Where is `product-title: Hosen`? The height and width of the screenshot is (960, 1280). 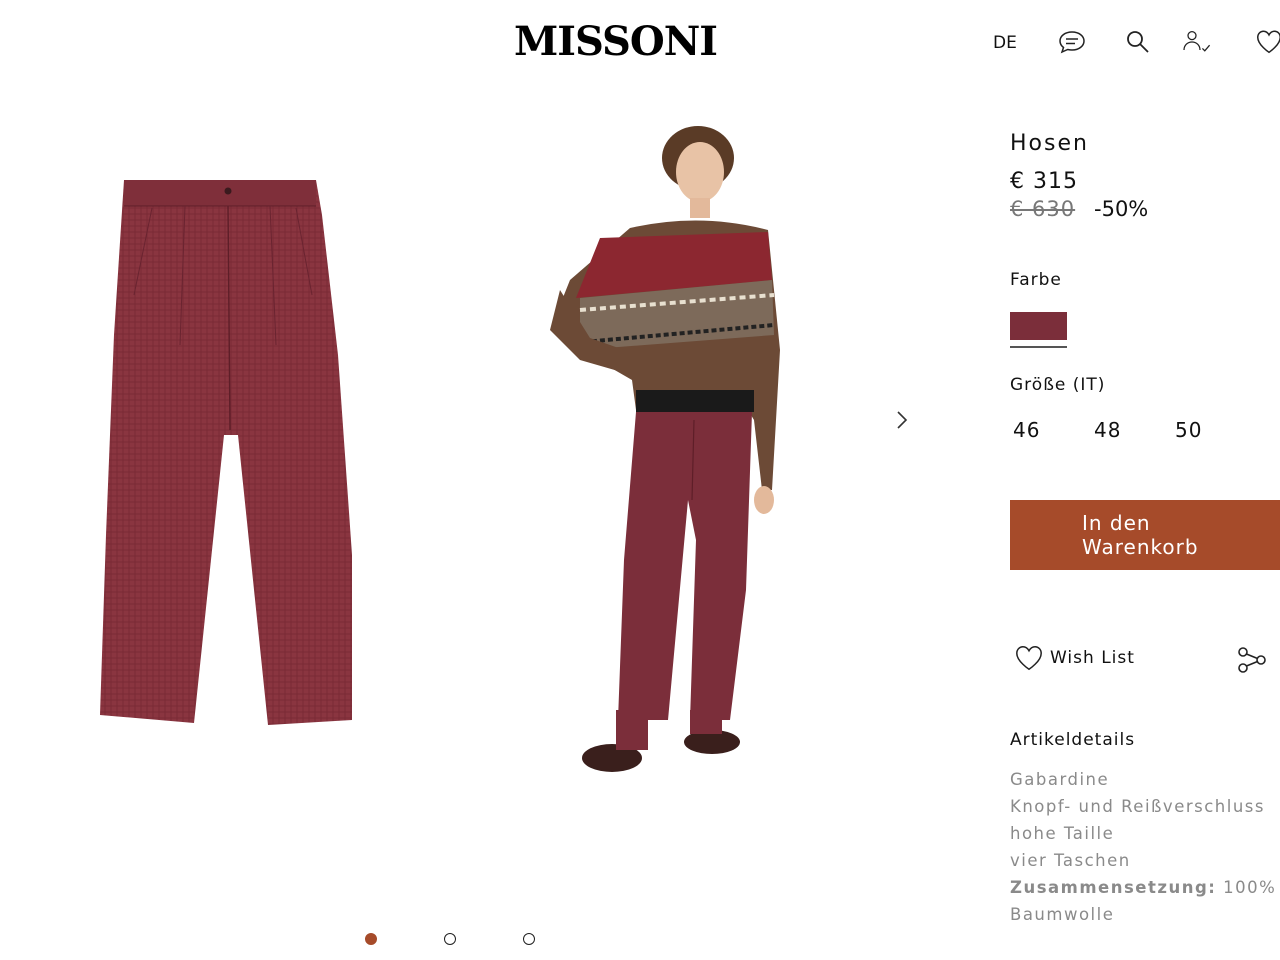 product-title: Hosen is located at coordinates (1049, 143).